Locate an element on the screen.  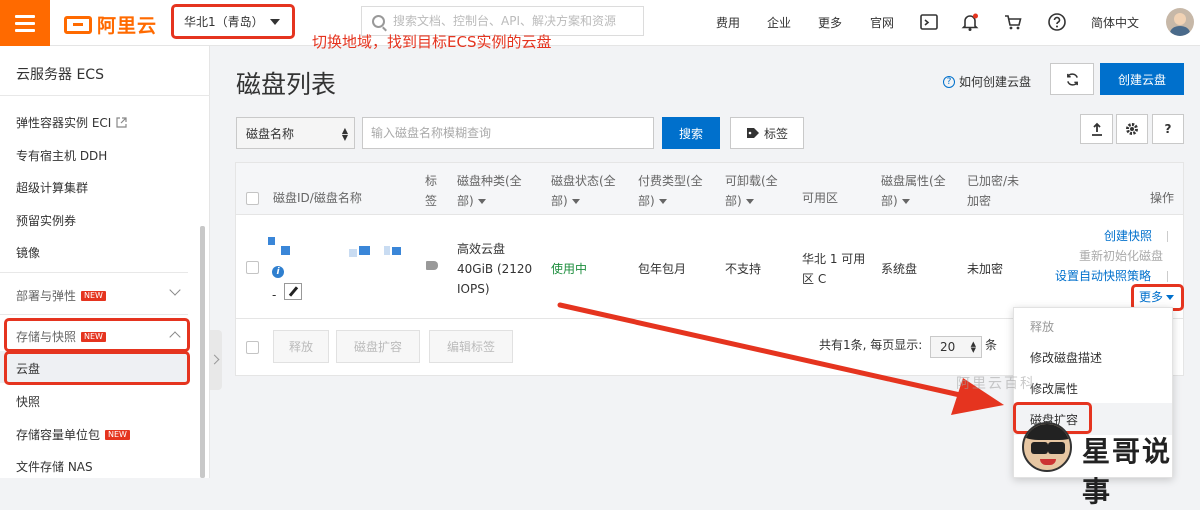
caret-down-icon is located at coordinates (275, 22).